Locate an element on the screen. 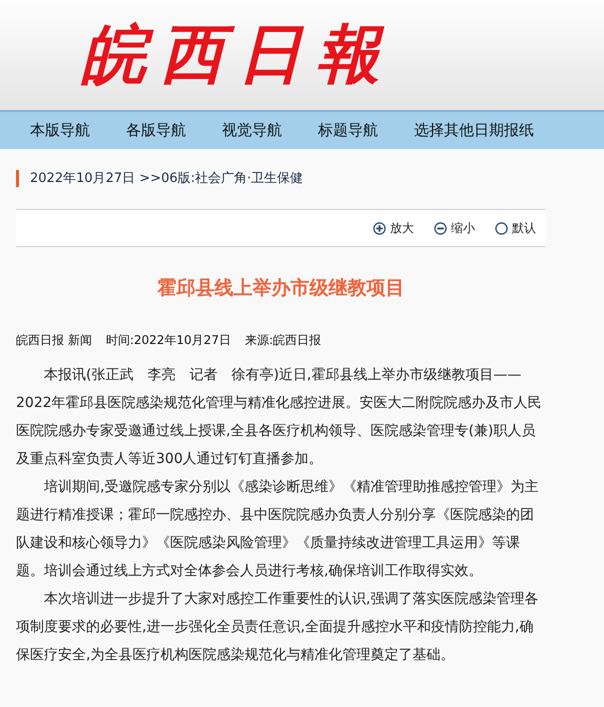 Image resolution: width=604 pixels, height=707 pixels. font-size-link: 放大 is located at coordinates (393, 228).